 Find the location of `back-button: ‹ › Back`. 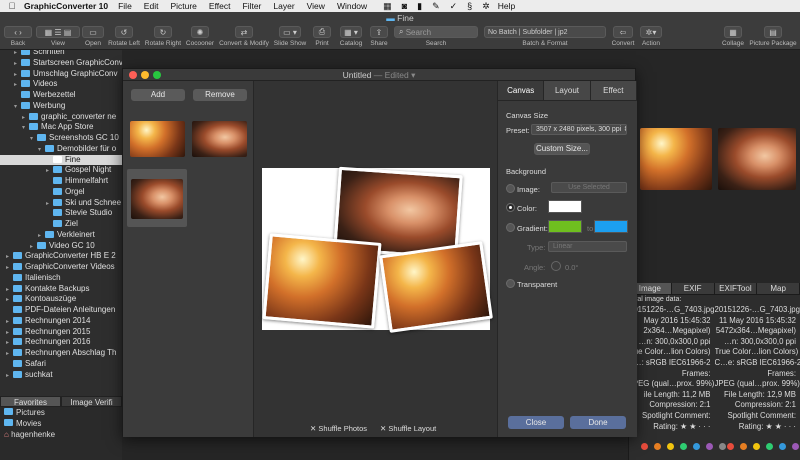

back-button: ‹ › Back is located at coordinates (18, 36).